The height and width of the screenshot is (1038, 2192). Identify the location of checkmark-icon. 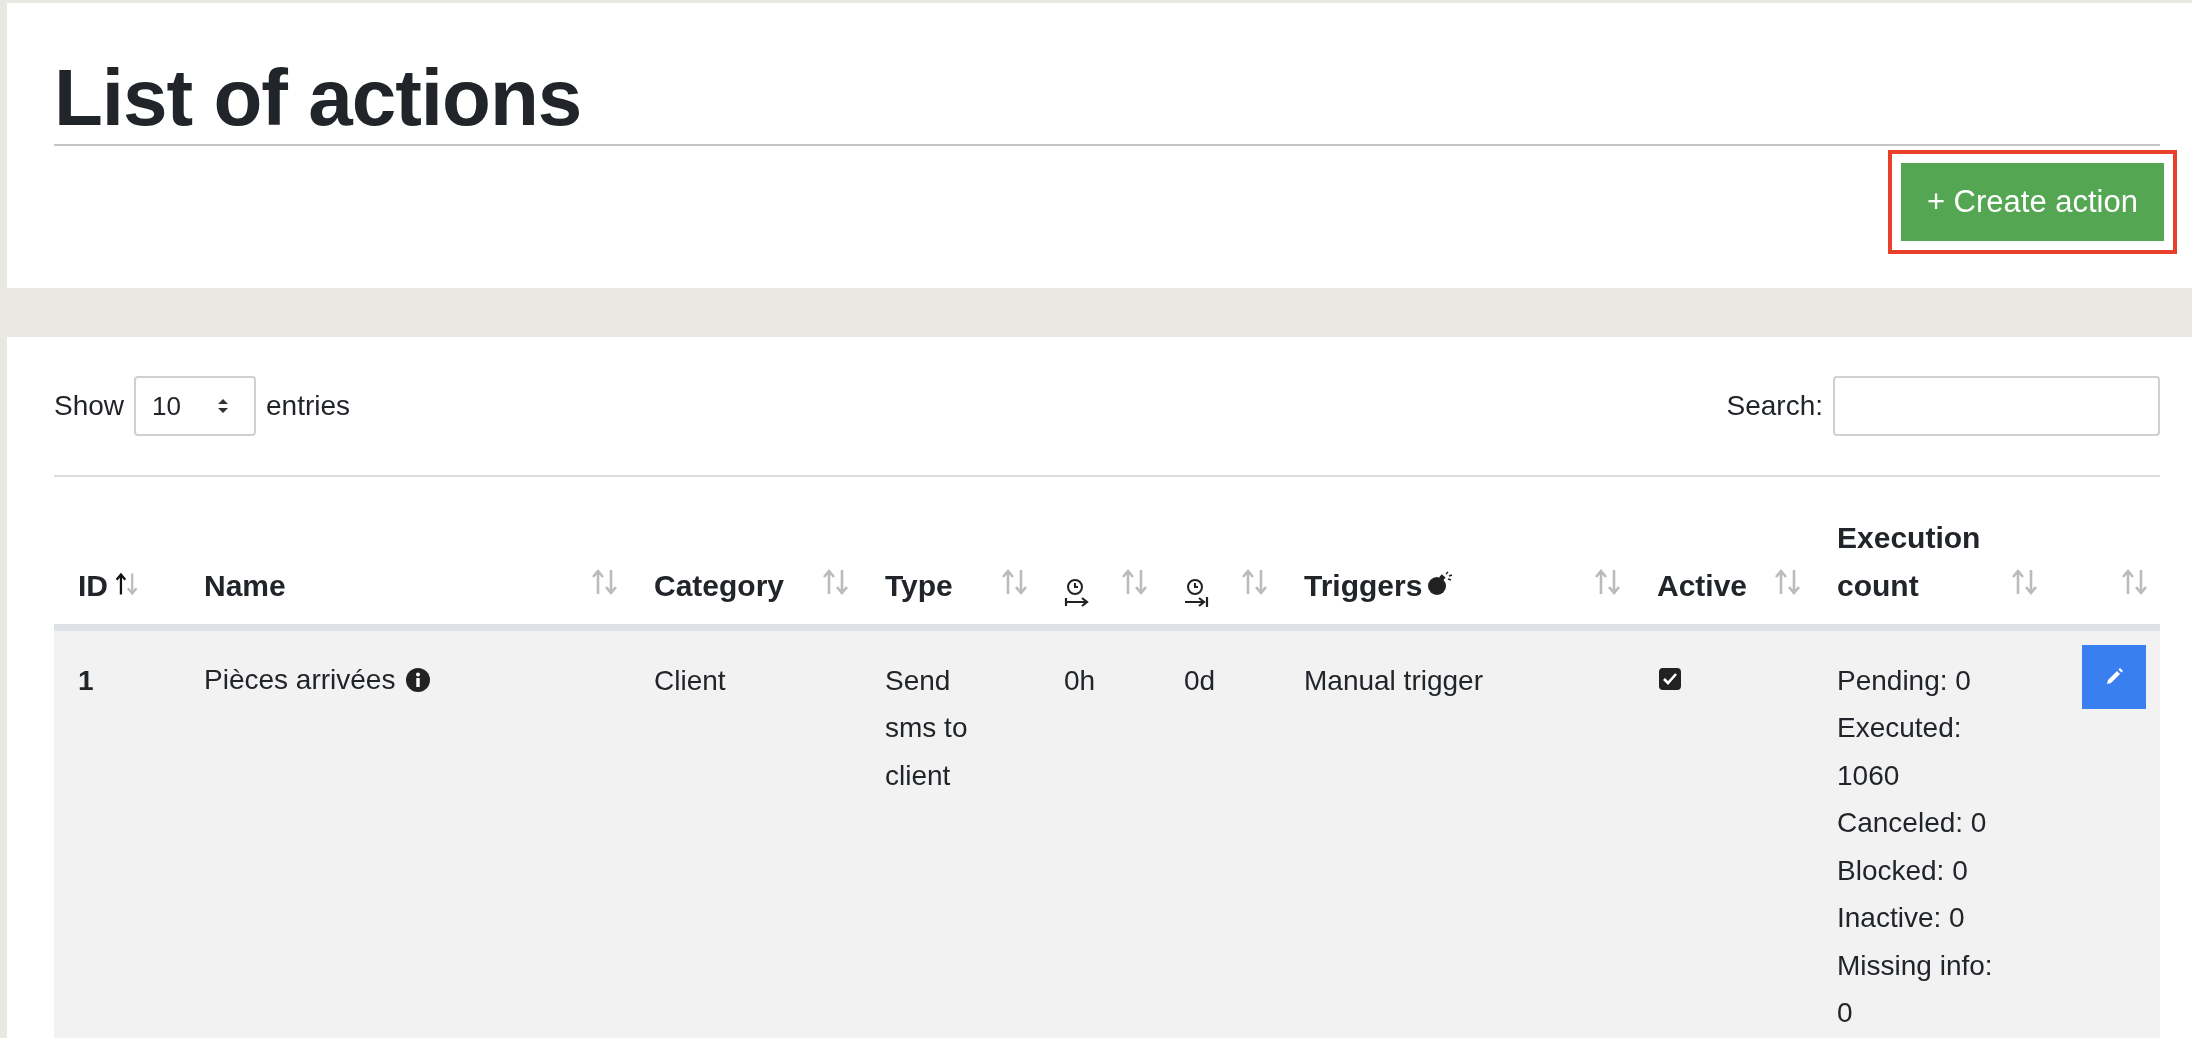
(1670, 678).